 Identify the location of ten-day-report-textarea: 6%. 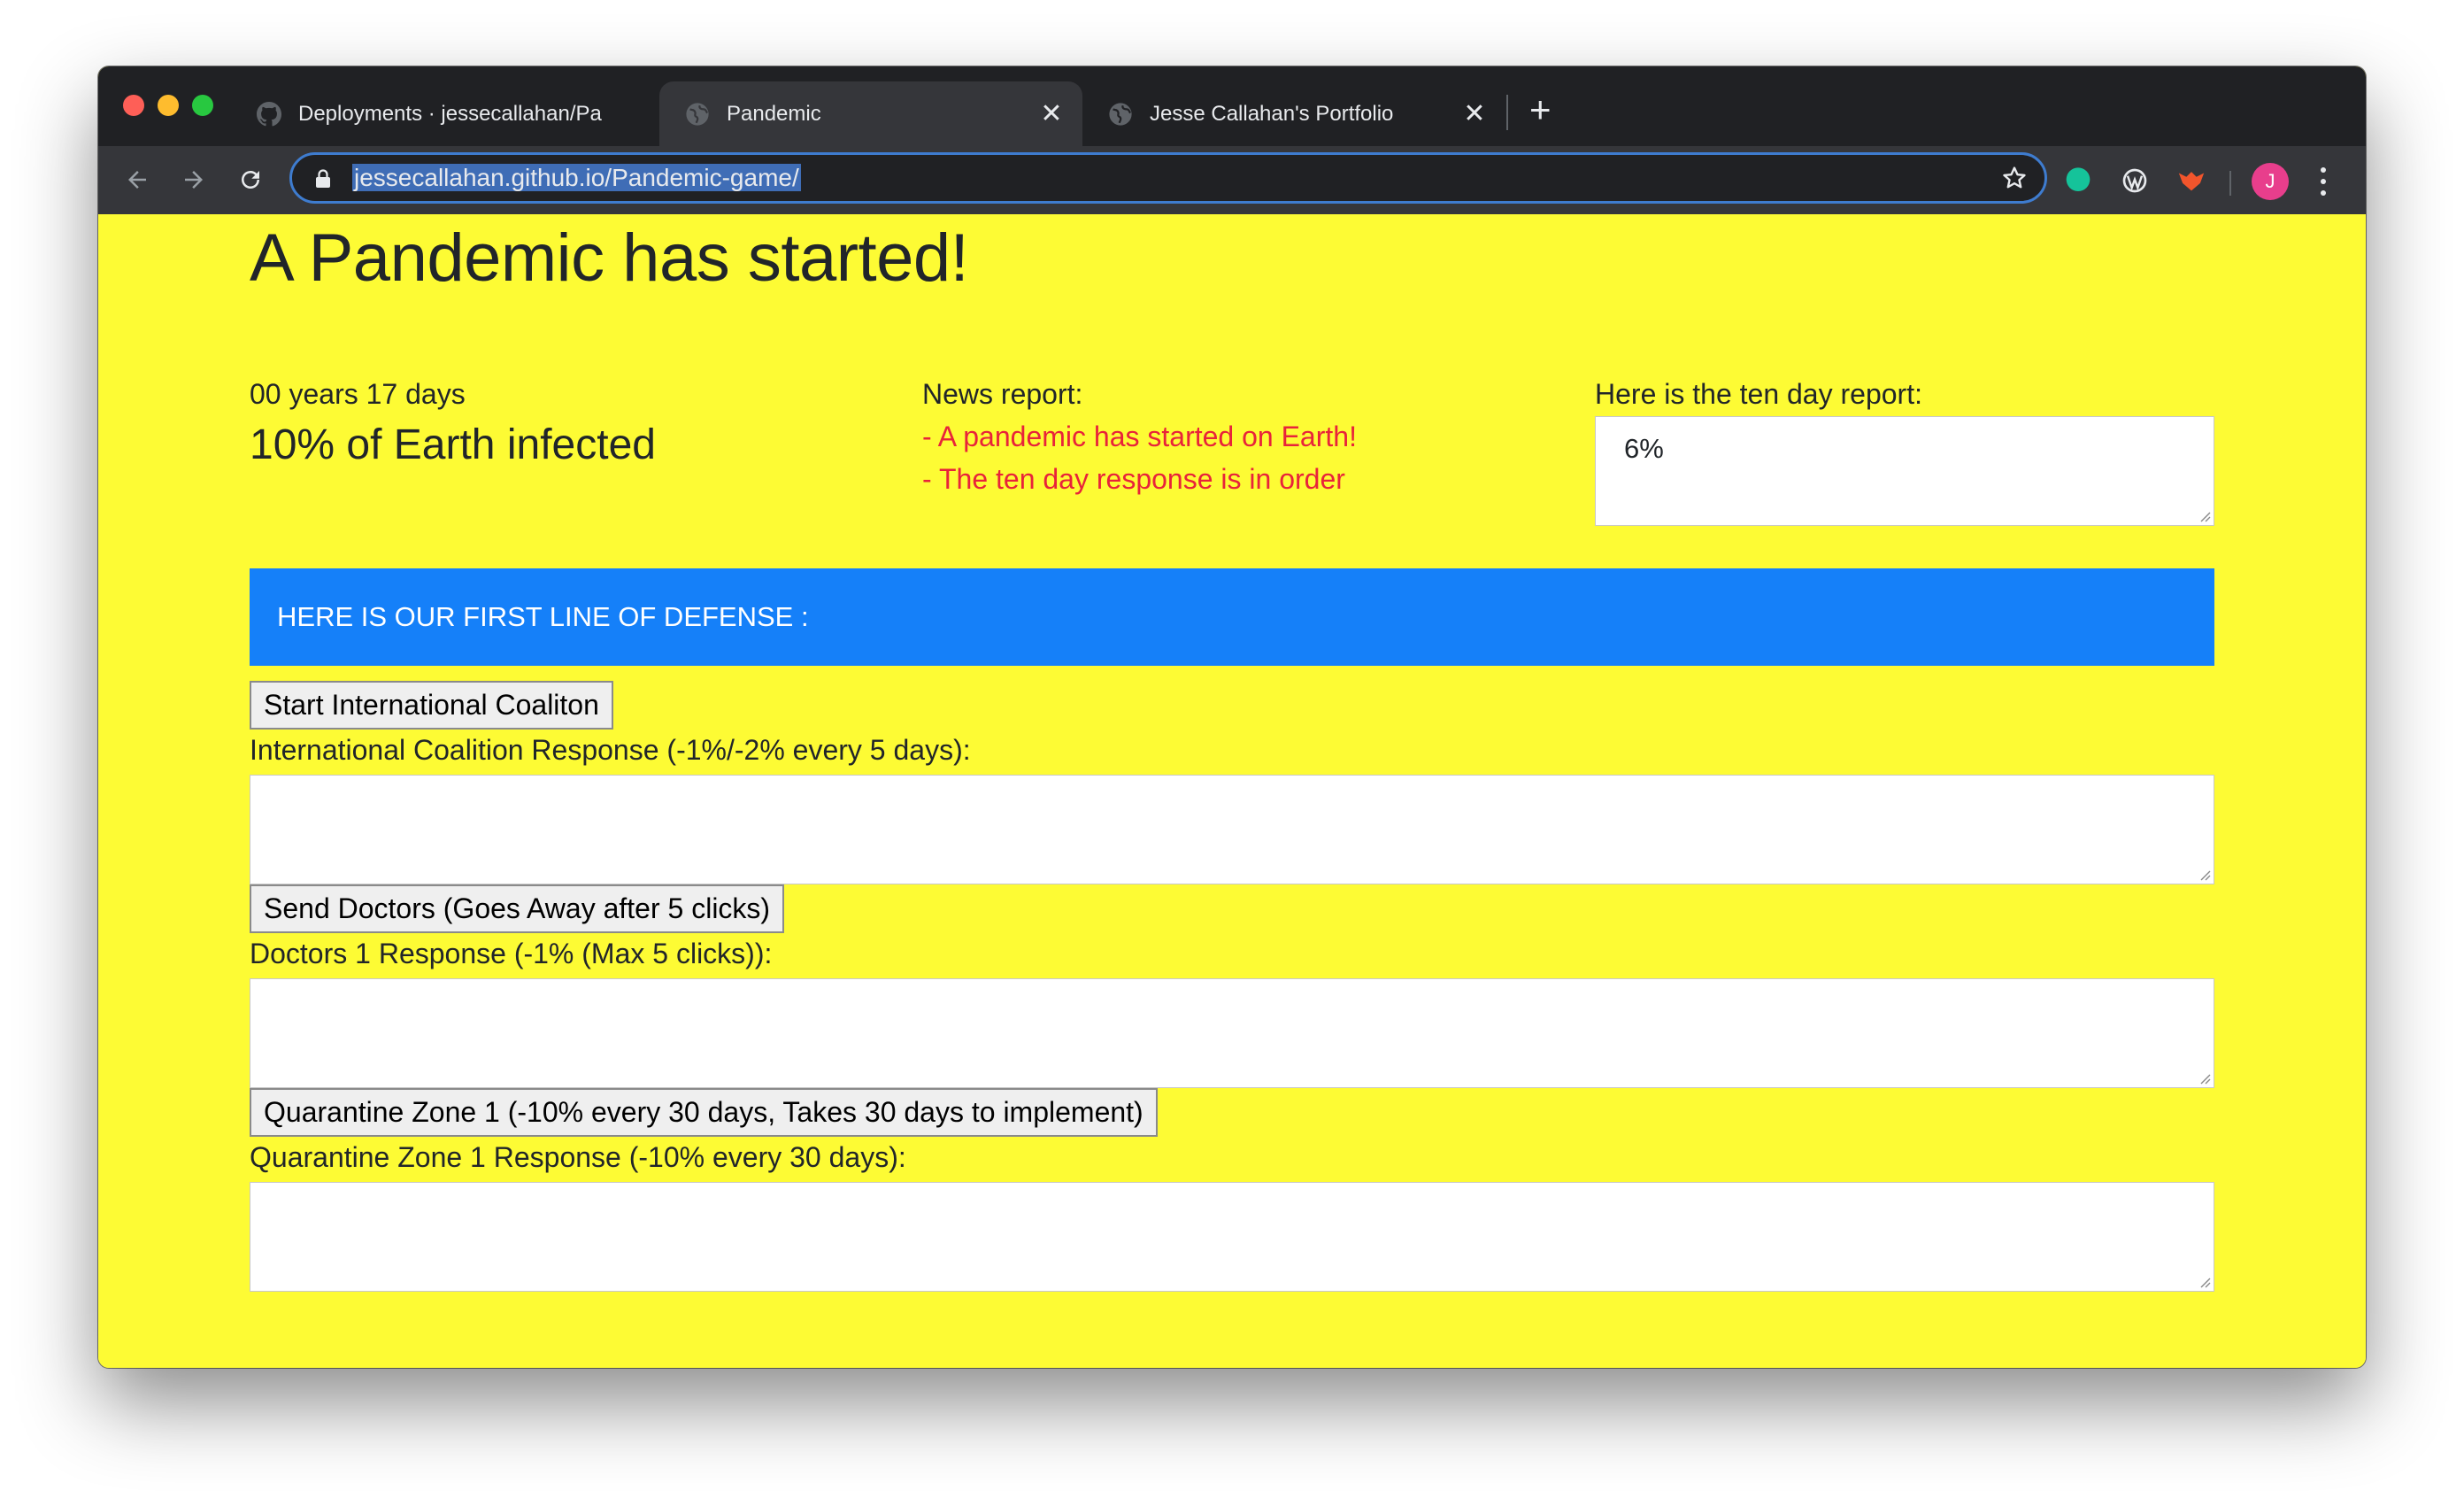
(1905, 471).